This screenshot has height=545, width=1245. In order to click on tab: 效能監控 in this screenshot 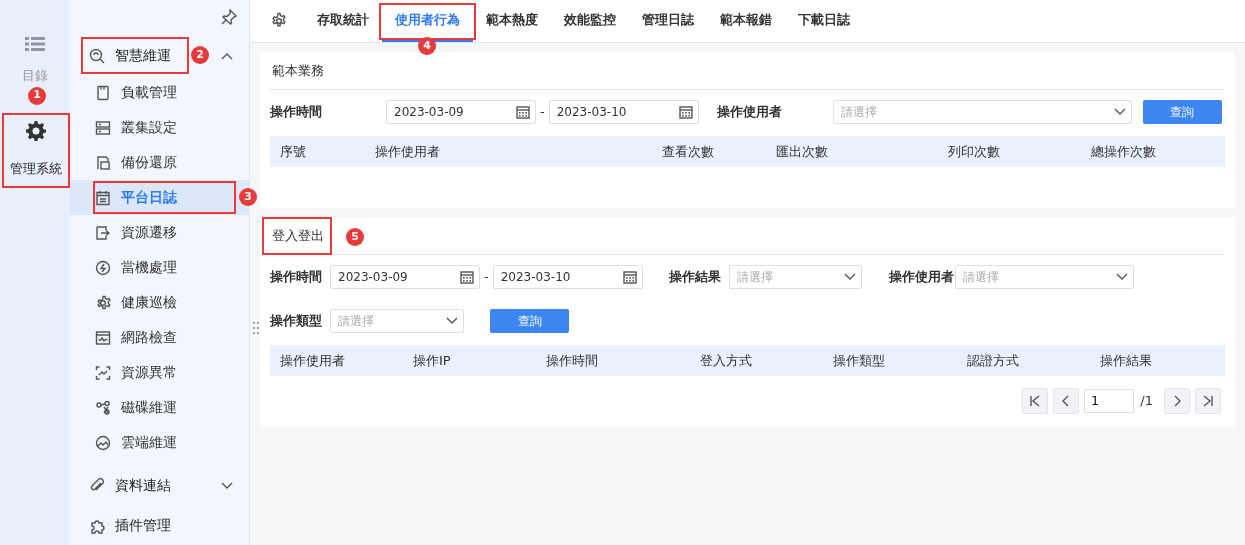, I will do `click(590, 21)`.